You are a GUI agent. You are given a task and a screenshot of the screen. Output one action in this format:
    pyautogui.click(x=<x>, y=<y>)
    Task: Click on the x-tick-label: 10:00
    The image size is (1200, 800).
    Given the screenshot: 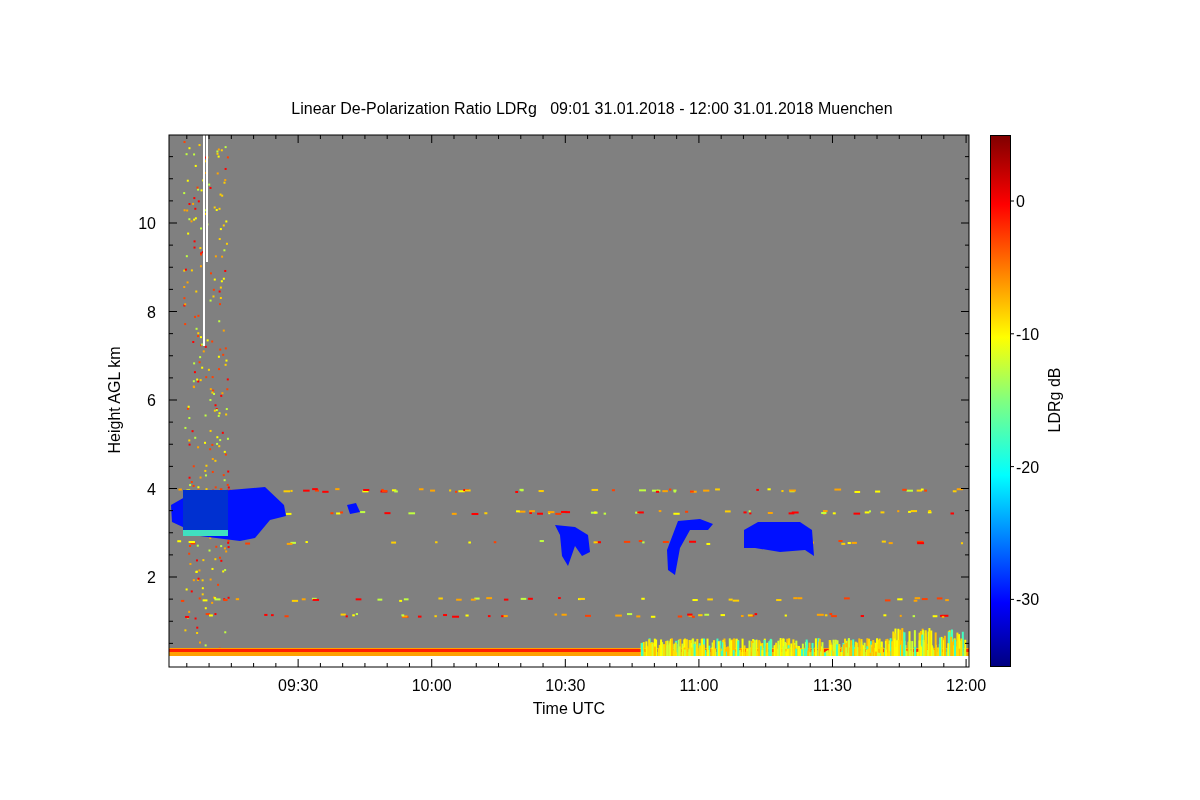 What is the action you would take?
    pyautogui.click(x=431, y=685)
    